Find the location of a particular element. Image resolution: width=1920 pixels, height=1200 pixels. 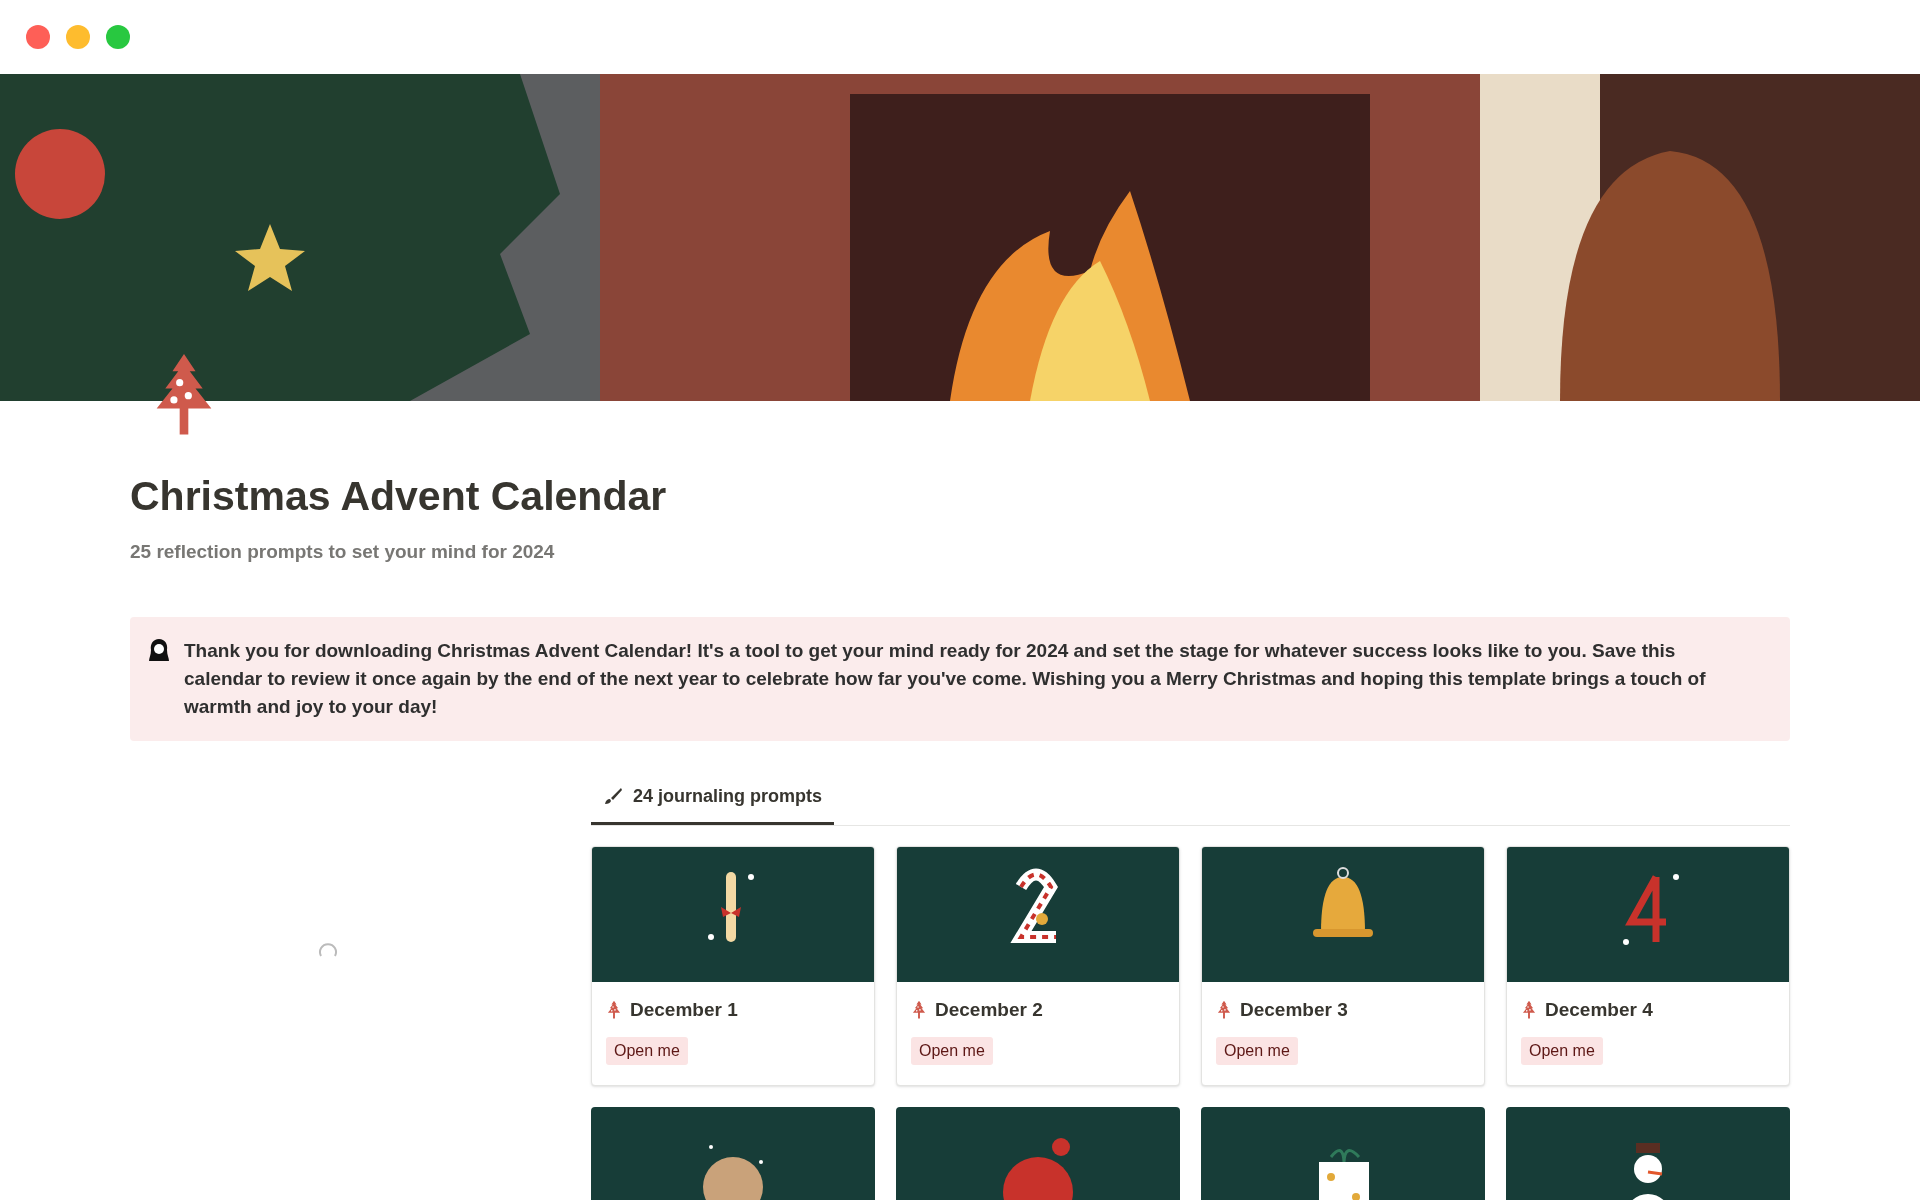

card-title: December 1 is located at coordinates (684, 1009).